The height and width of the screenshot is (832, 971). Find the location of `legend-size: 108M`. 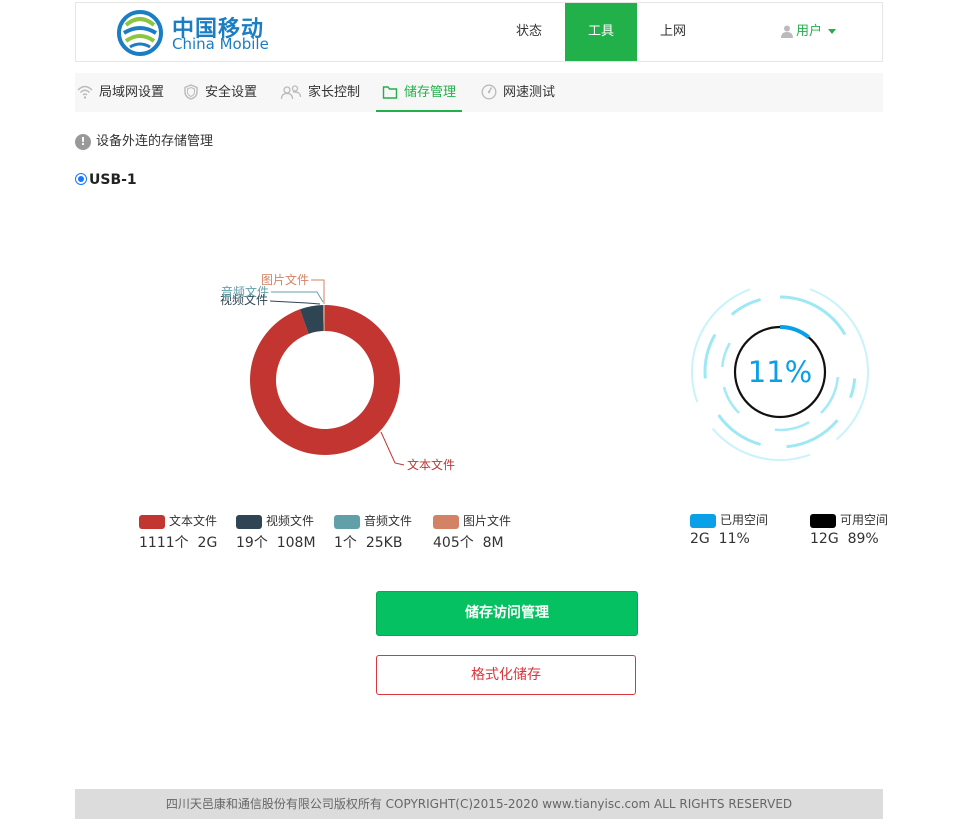

legend-size: 108M is located at coordinates (296, 543).